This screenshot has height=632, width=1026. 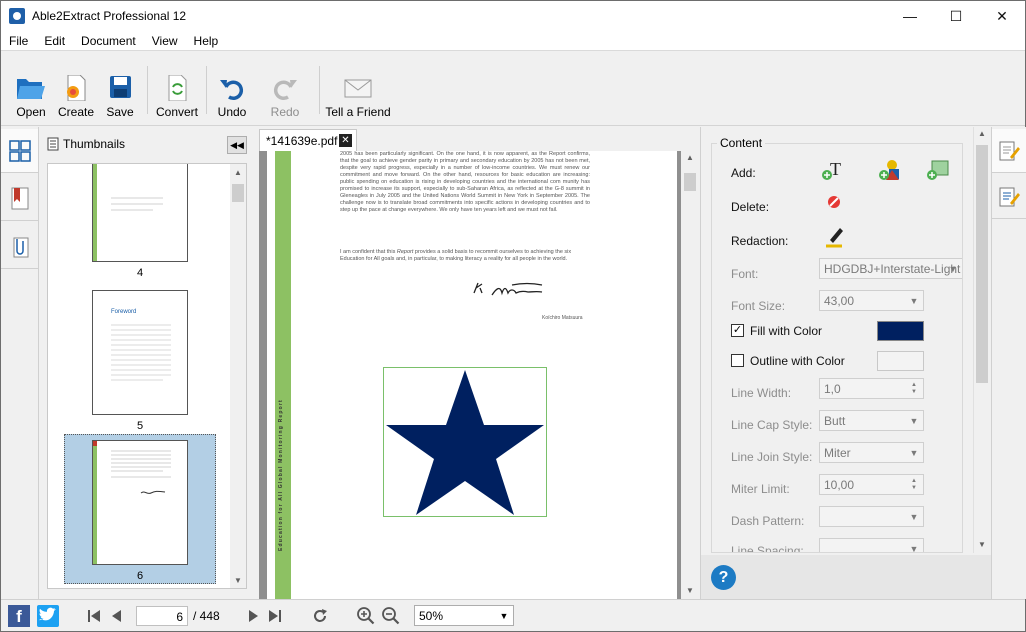 I want to click on outline-color-swatch, so click(x=900, y=361).